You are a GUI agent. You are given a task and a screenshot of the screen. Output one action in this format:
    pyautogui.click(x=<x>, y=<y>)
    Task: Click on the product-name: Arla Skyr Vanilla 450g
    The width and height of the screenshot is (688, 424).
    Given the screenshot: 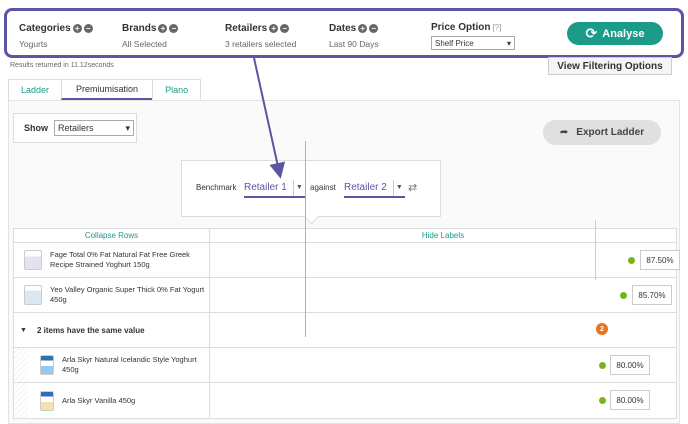 What is the action you would take?
    pyautogui.click(x=99, y=400)
    